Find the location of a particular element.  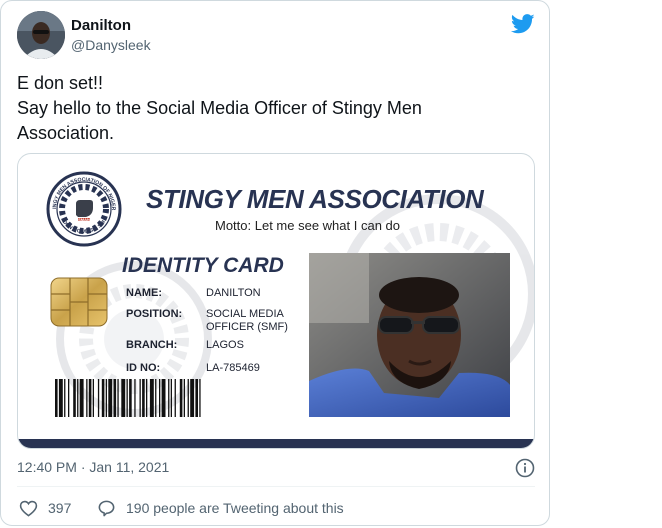

field-value-position-line2: OFFICER (SMF) is located at coordinates (247, 327).